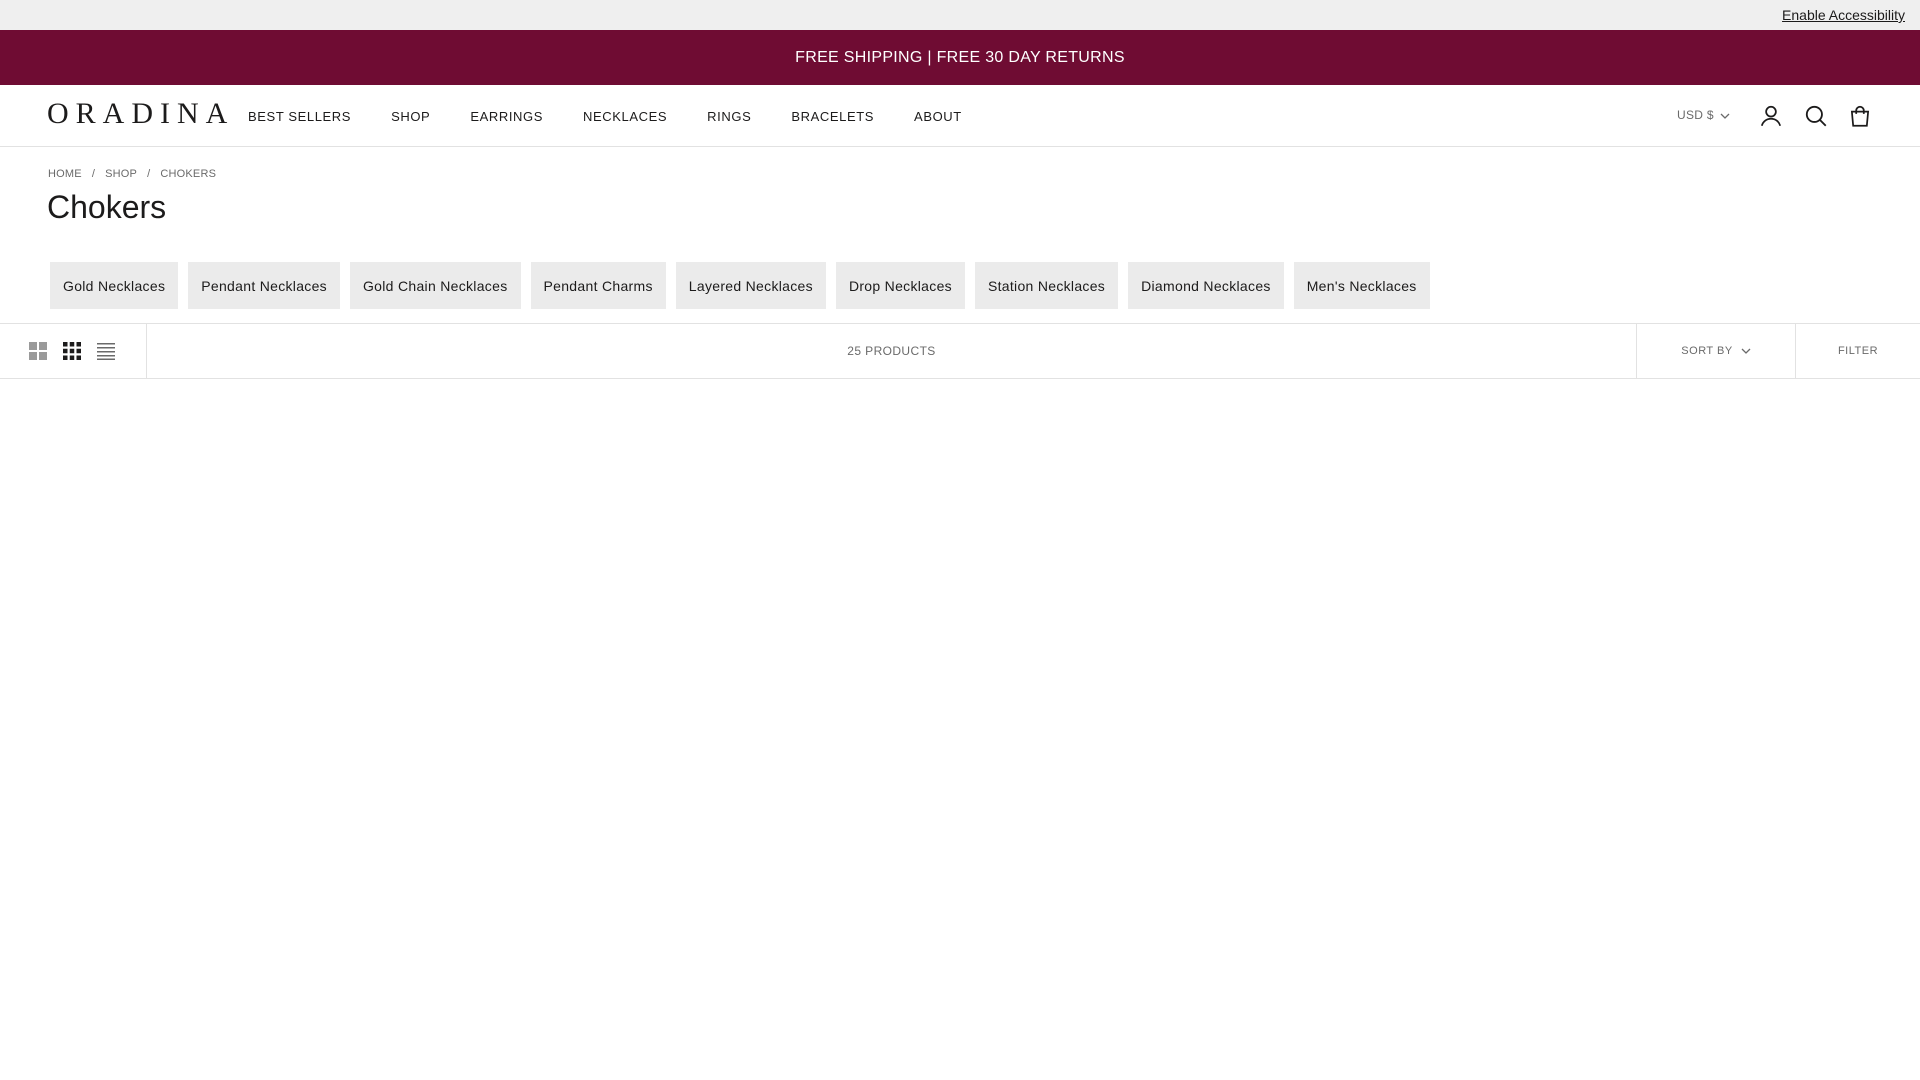 The width and height of the screenshot is (1920, 1080). I want to click on product-count: 25 PRODUCTS, so click(891, 351).